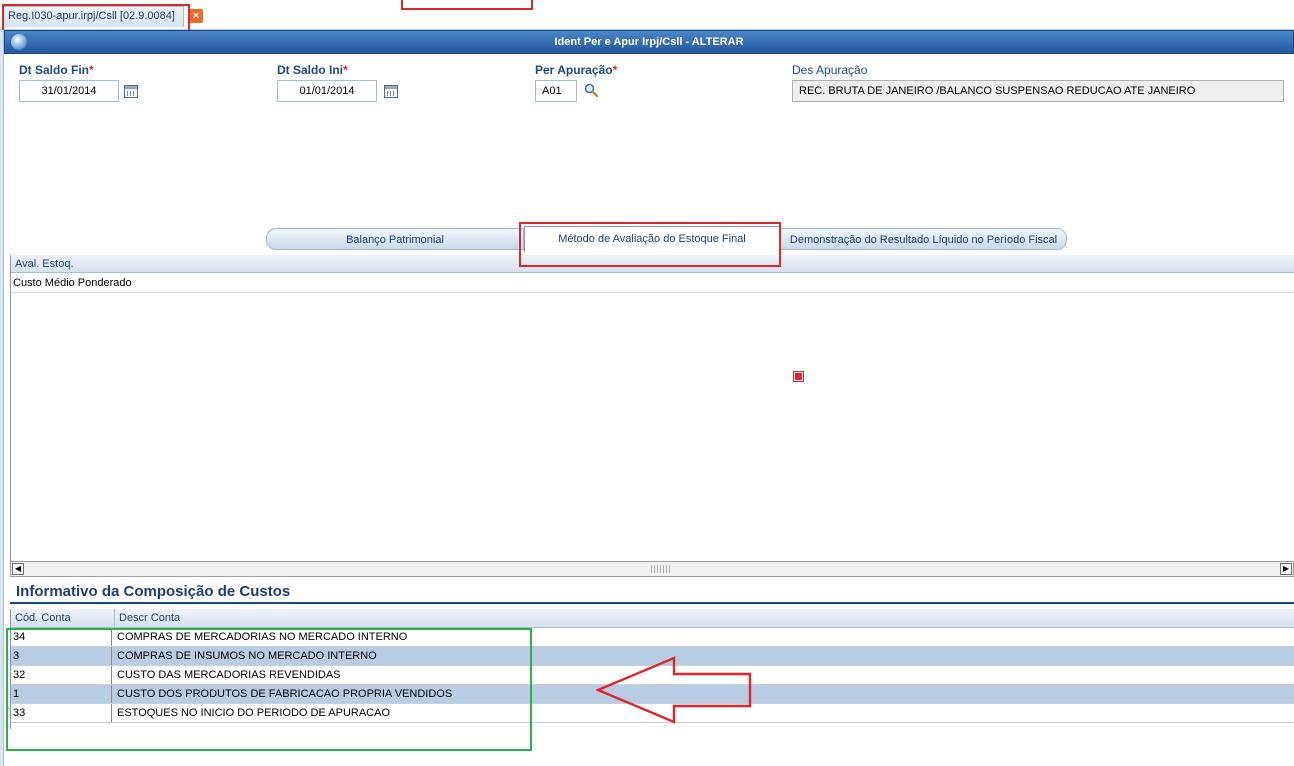 This screenshot has height=766, width=1294. I want to click on dt-saldo-ini-label: Dt Saldo Ini*, so click(312, 70).